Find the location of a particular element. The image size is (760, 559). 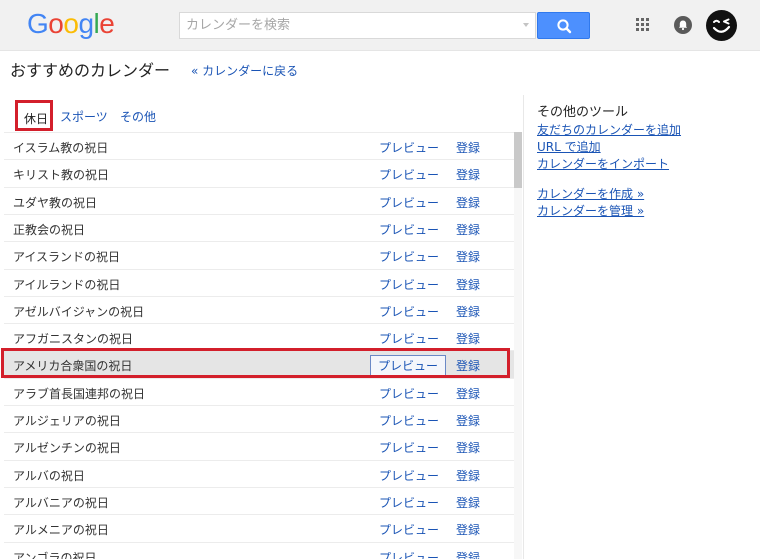

calendar-name: アゼルバイジャンの祝日 is located at coordinates (79, 311).